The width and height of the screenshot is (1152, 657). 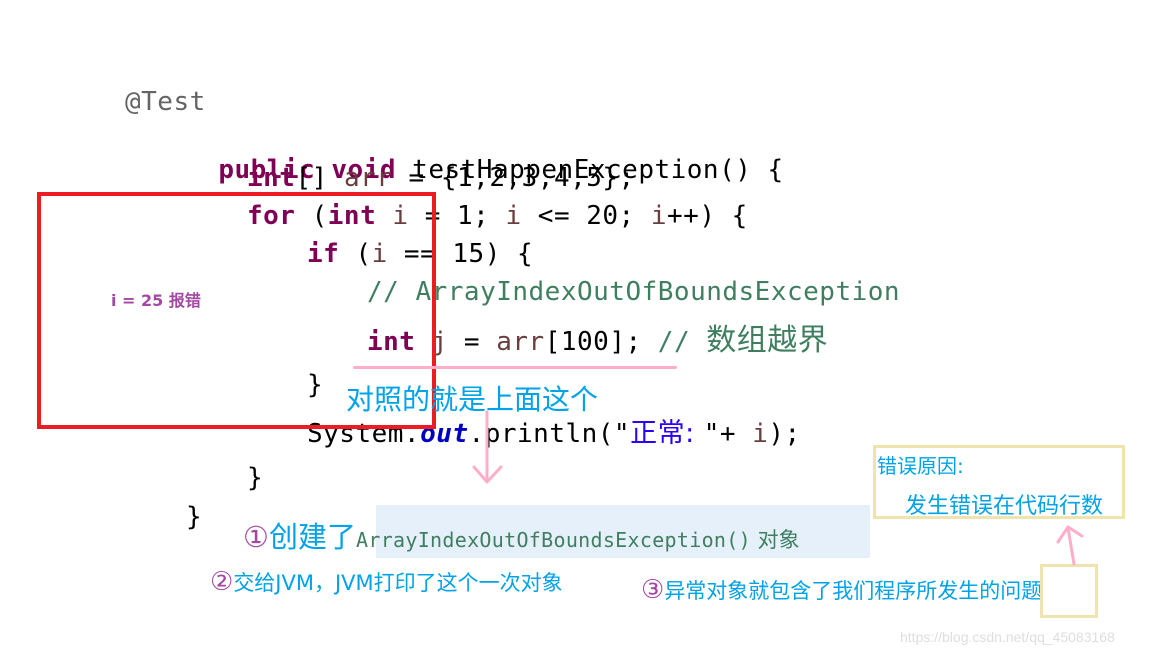 I want to click on code-token: = {1,2,3,4,5};, so click(x=513, y=178).